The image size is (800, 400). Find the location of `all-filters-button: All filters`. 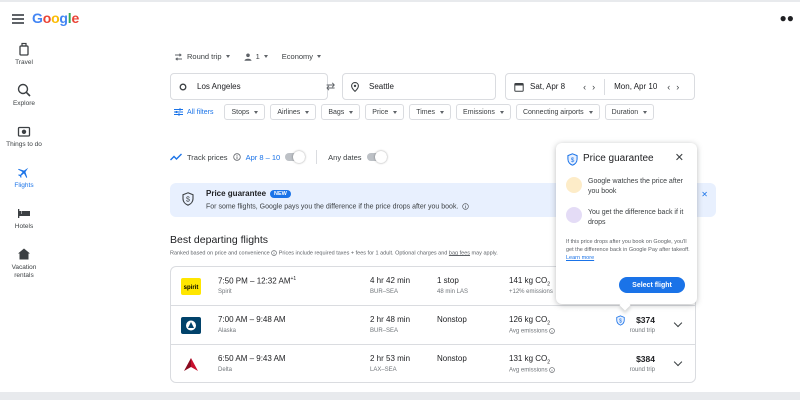

all-filters-button: All filters is located at coordinates (196, 112).